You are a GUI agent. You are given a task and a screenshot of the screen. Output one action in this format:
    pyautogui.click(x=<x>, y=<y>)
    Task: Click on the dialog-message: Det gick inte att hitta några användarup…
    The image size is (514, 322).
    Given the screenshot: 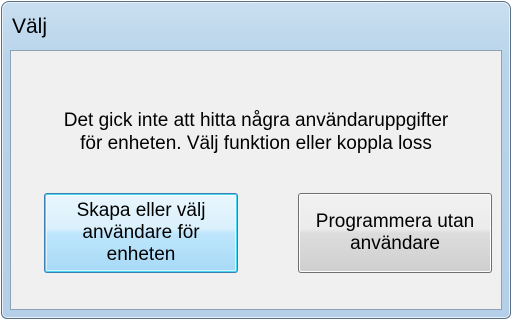 What is the action you would take?
    pyautogui.click(x=256, y=132)
    